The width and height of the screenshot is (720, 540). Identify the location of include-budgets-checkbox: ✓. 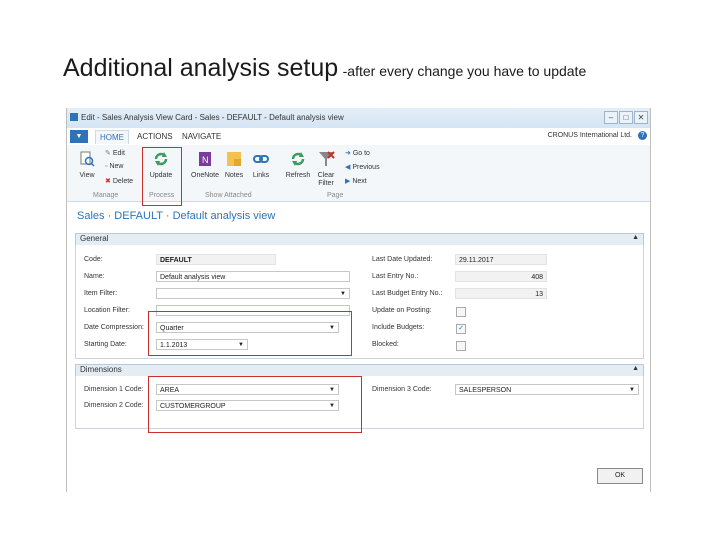
(461, 329).